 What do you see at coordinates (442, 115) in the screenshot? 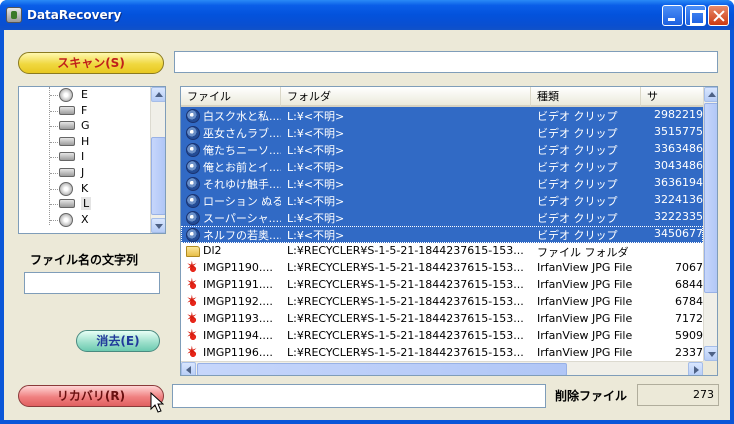
I see `table-row: 白スク水と私.... L:¥<不明> ビデオ クリップ 2982219` at bounding box center [442, 115].